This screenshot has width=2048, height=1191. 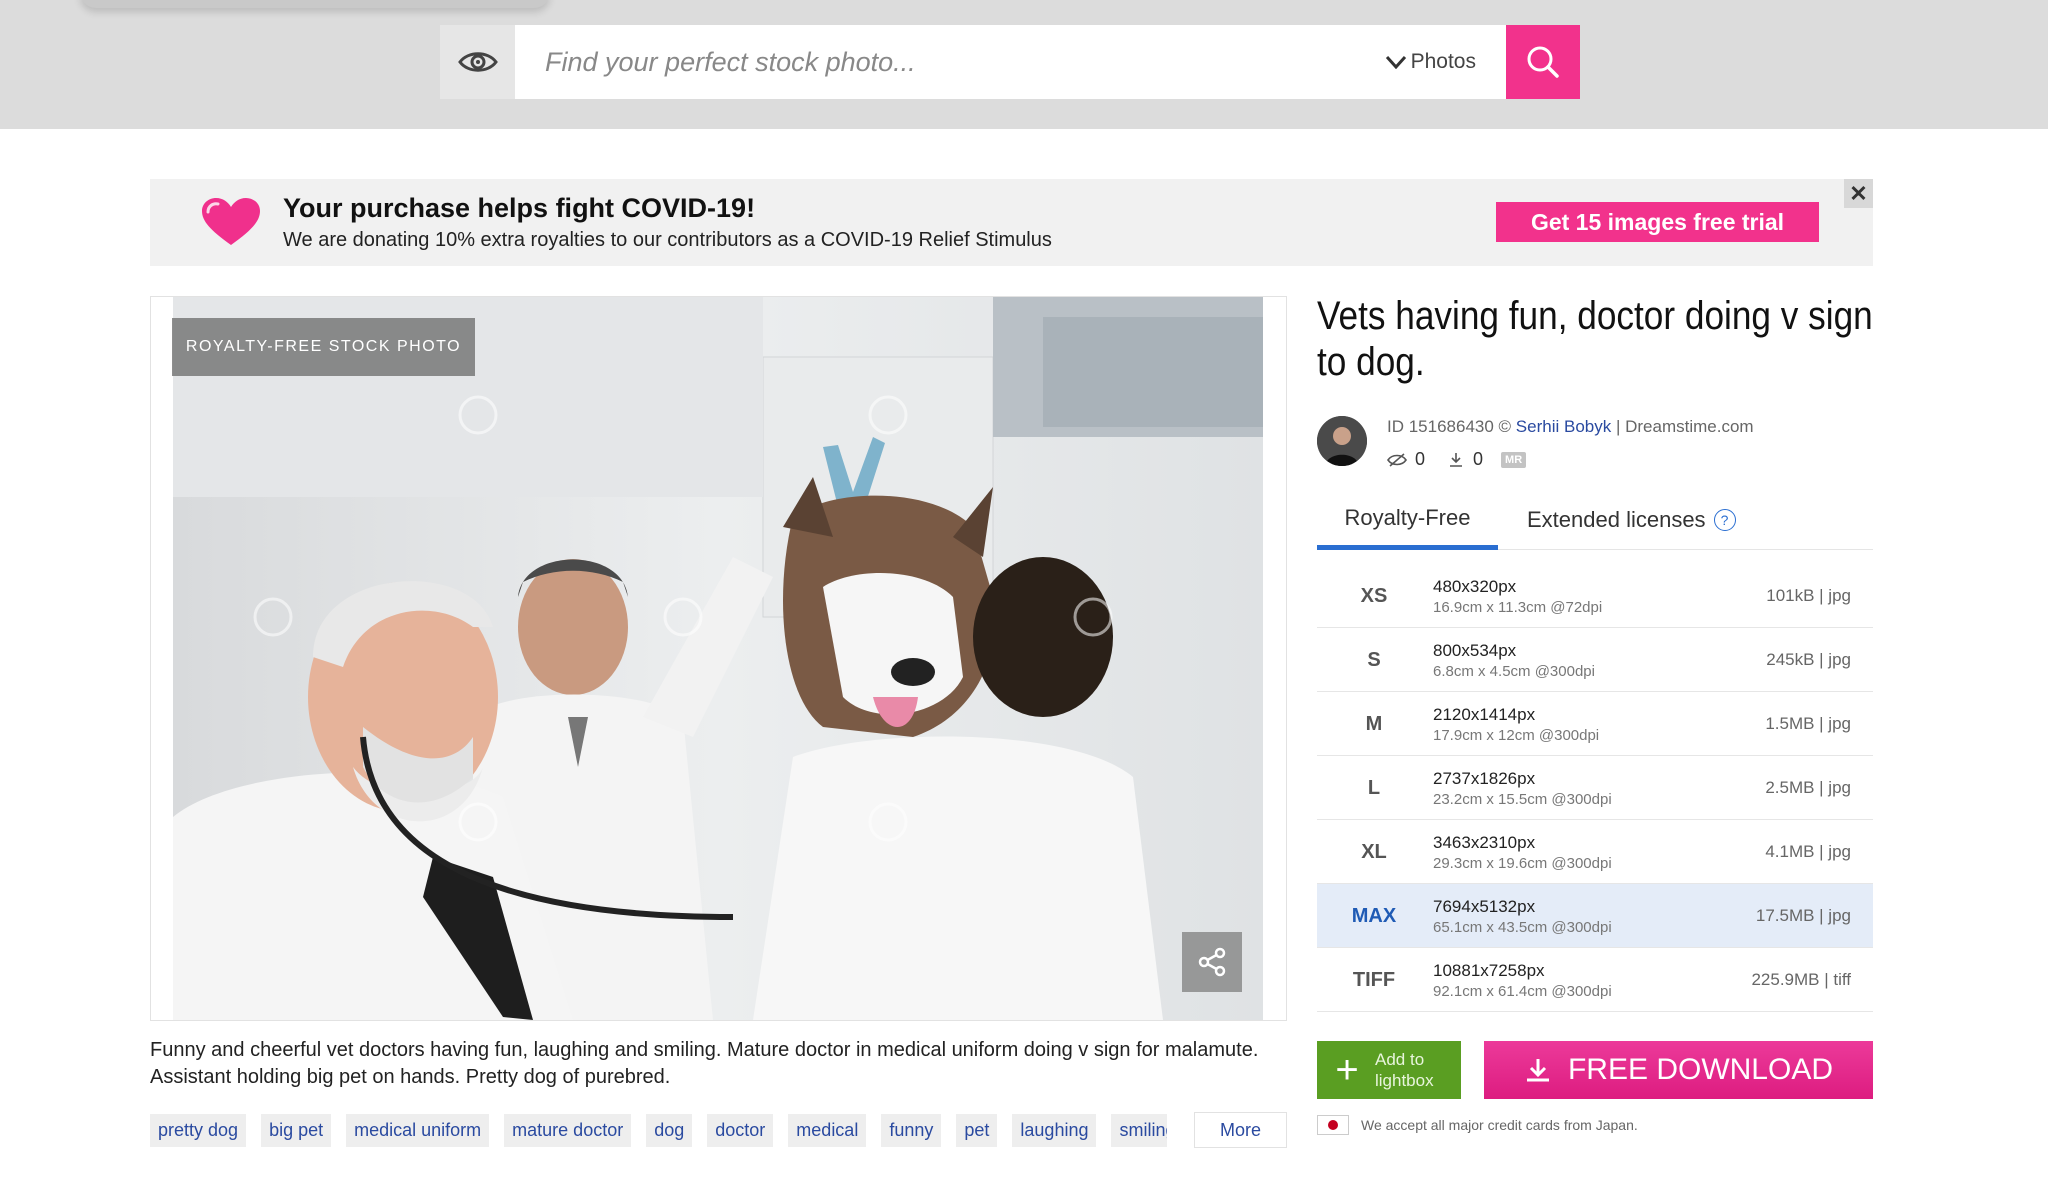 What do you see at coordinates (1858, 193) in the screenshot?
I see `banner-close-button: ✕` at bounding box center [1858, 193].